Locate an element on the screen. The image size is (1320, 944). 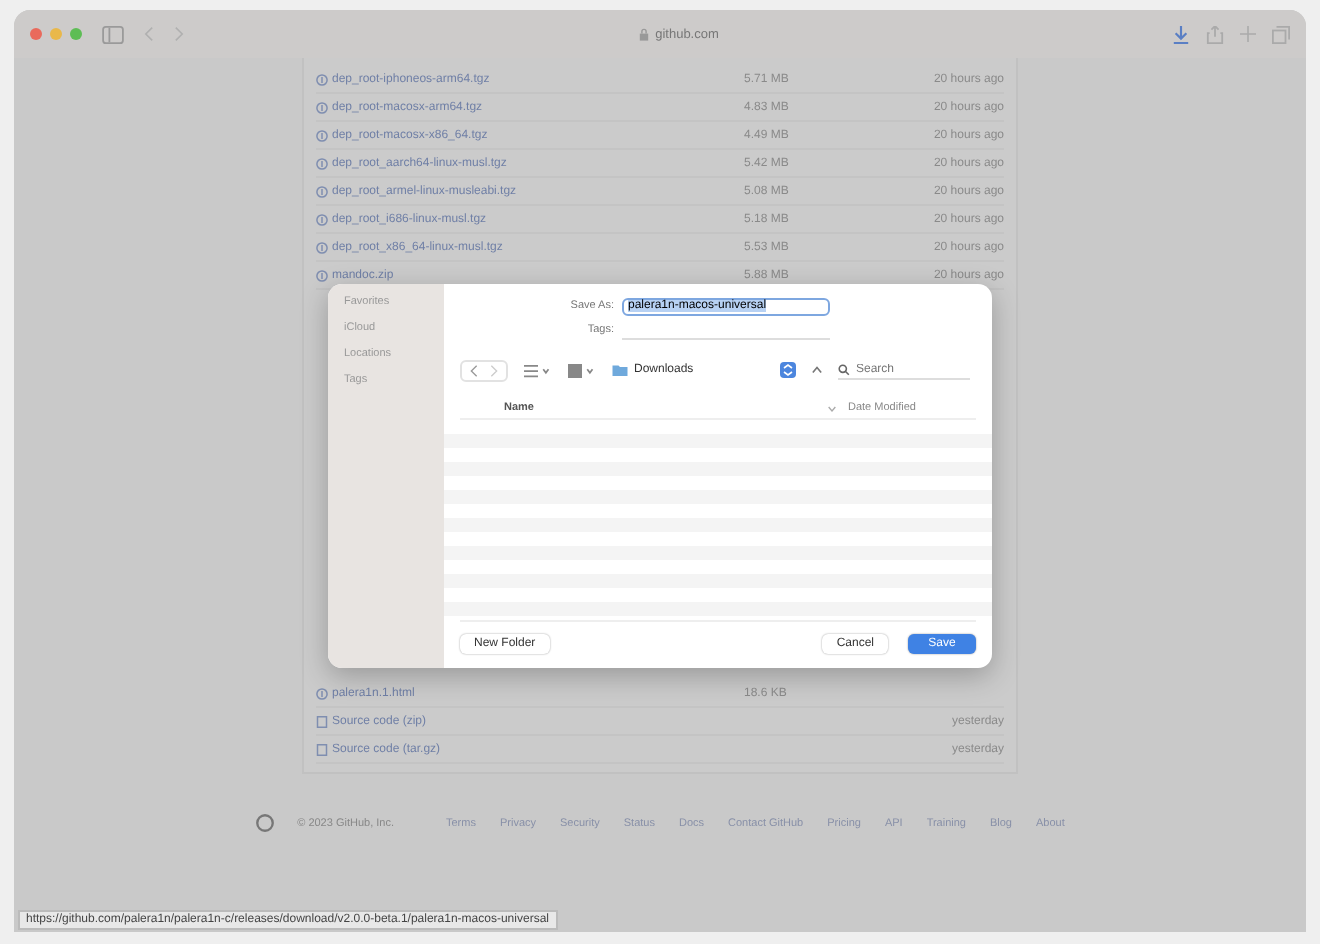
minimize-button is located at coordinates (56, 34).